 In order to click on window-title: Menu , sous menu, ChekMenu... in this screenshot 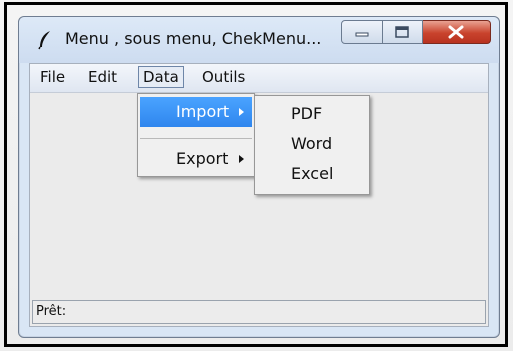, I will do `click(193, 38)`.